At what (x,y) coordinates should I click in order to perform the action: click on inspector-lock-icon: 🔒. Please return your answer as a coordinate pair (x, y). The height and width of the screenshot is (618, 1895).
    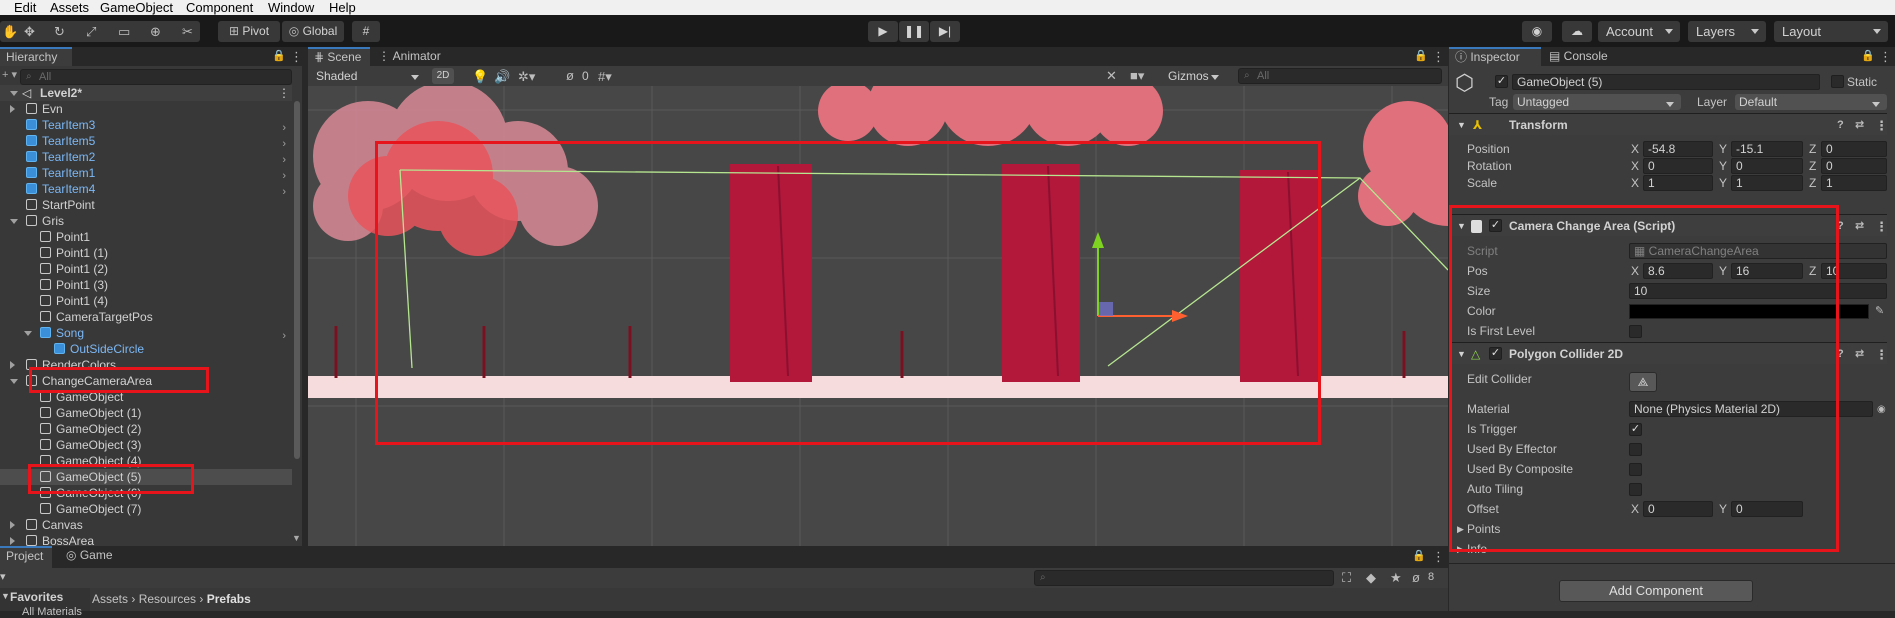
    Looking at the image, I should click on (1868, 56).